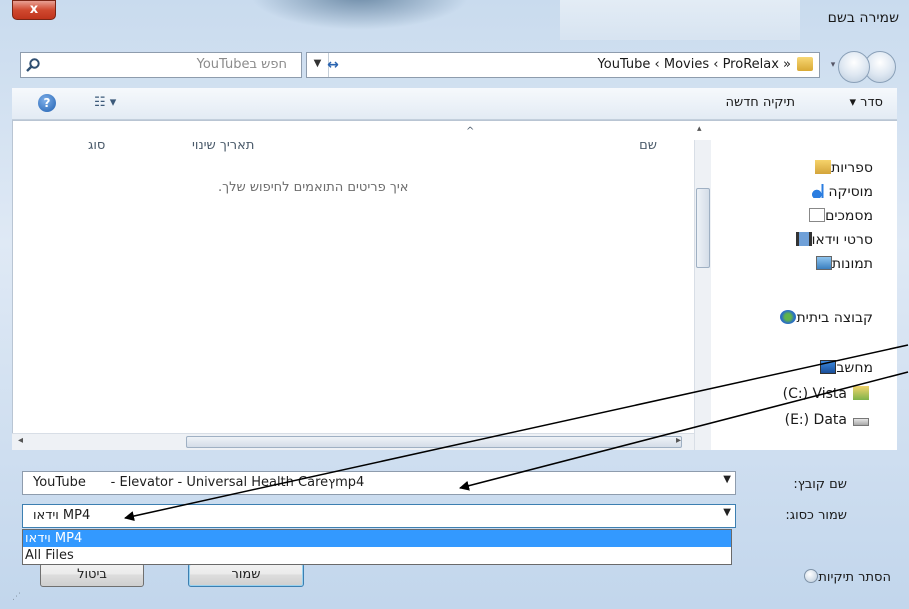 The height and width of the screenshot is (609, 909). What do you see at coordinates (684, 431) in the screenshot?
I see `arrow-to-filename` at bounding box center [684, 431].